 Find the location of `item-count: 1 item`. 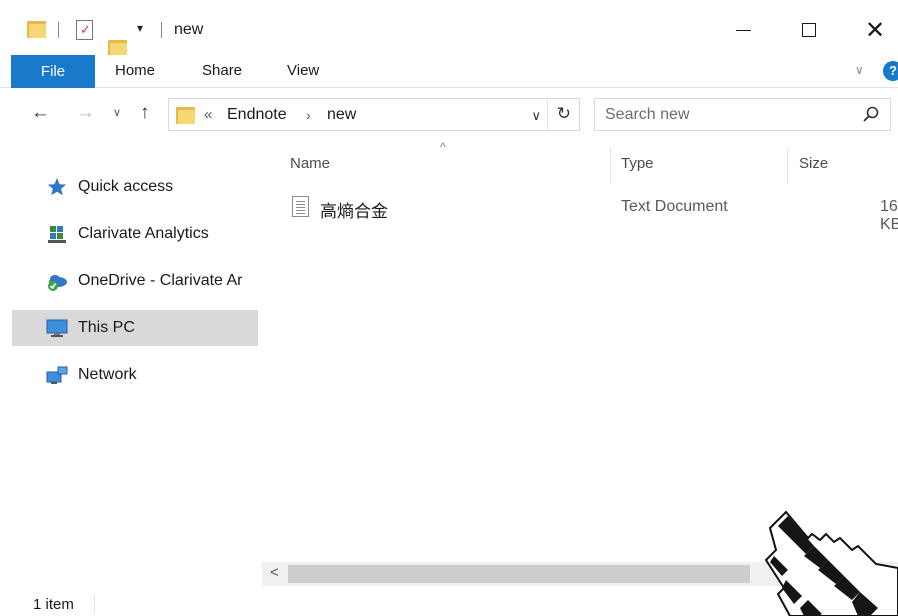

item-count: 1 item is located at coordinates (53, 604).